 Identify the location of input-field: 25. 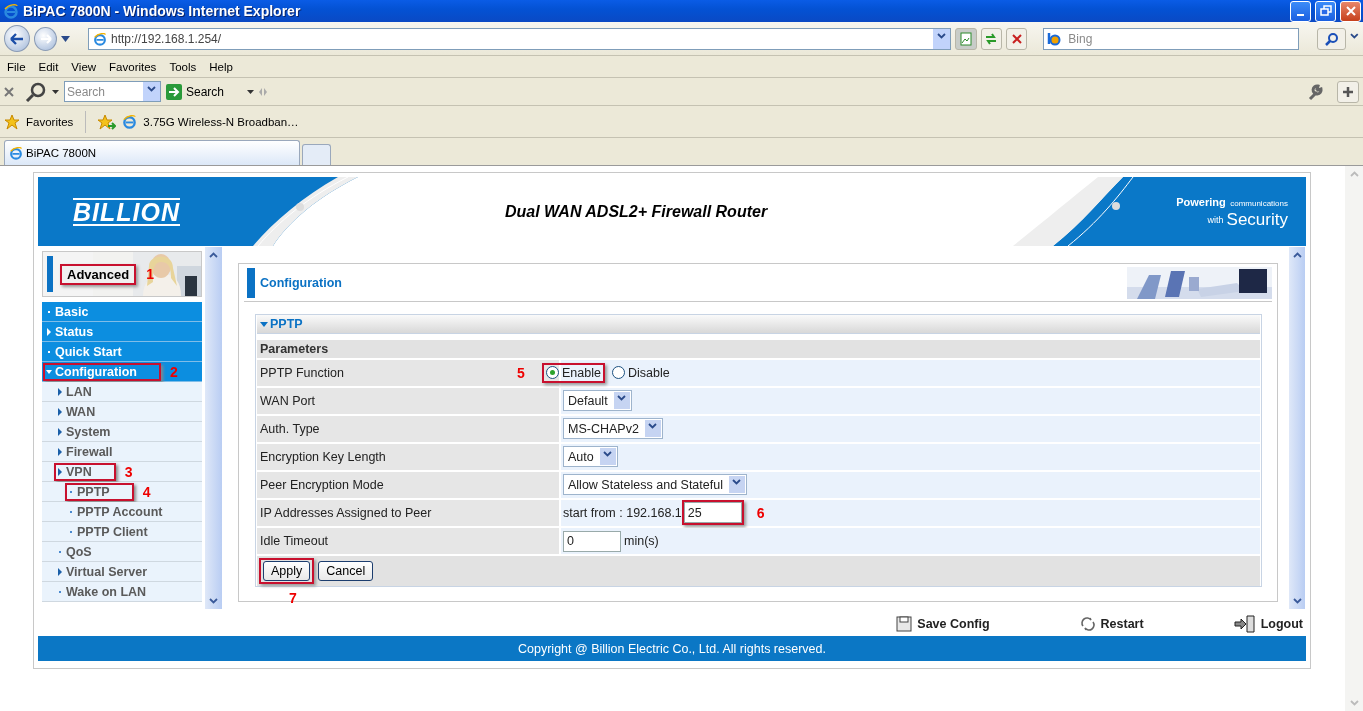
(712, 513).